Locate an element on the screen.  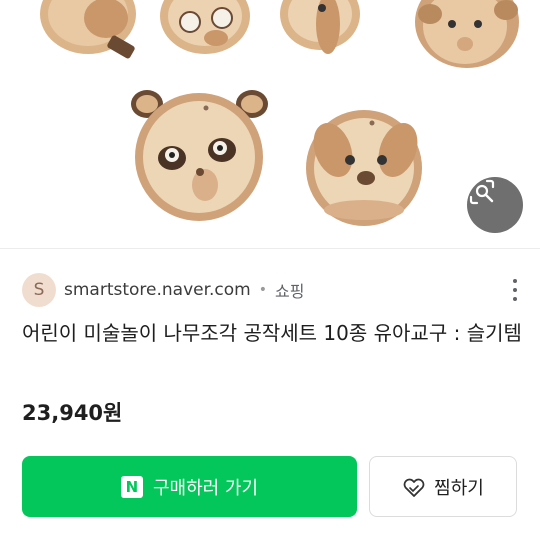
site-domain: smartstore.naver.com is located at coordinates (157, 290).